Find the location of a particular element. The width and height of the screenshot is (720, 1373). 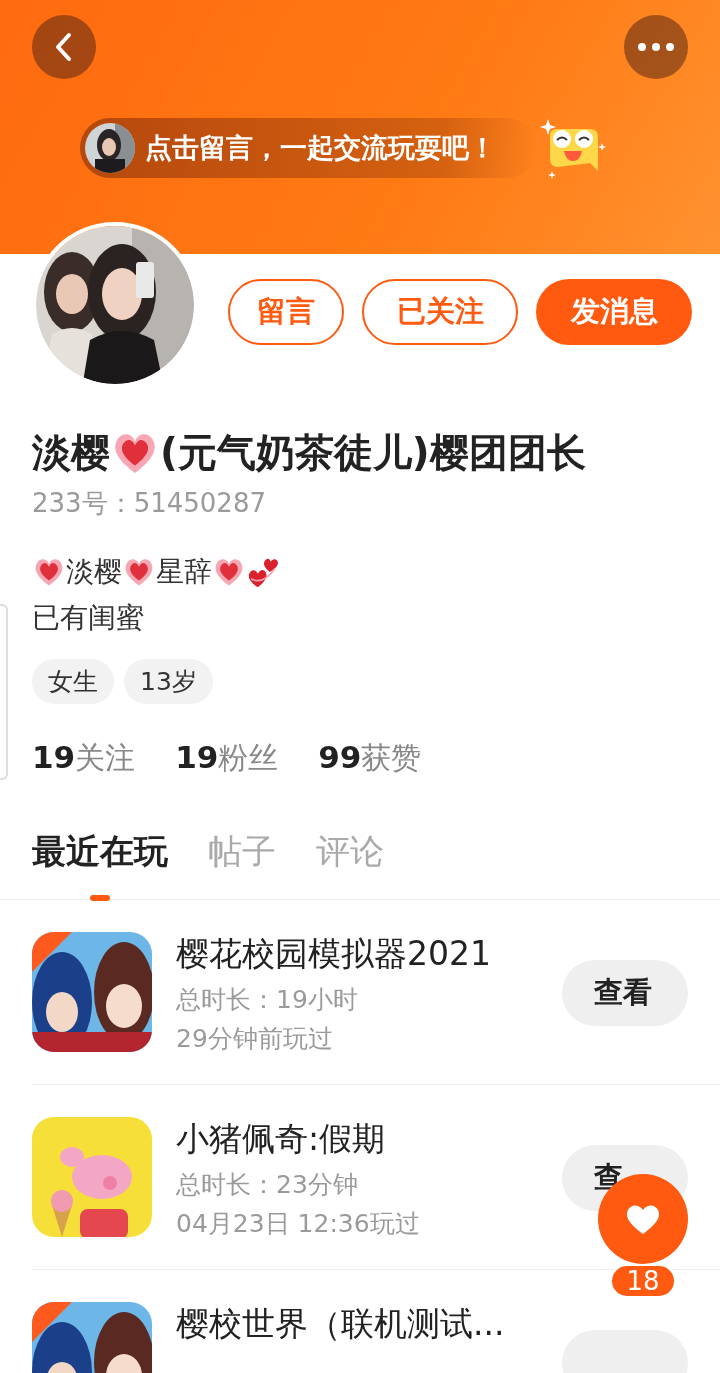

profile-action-button: 已关注 is located at coordinates (440, 312).